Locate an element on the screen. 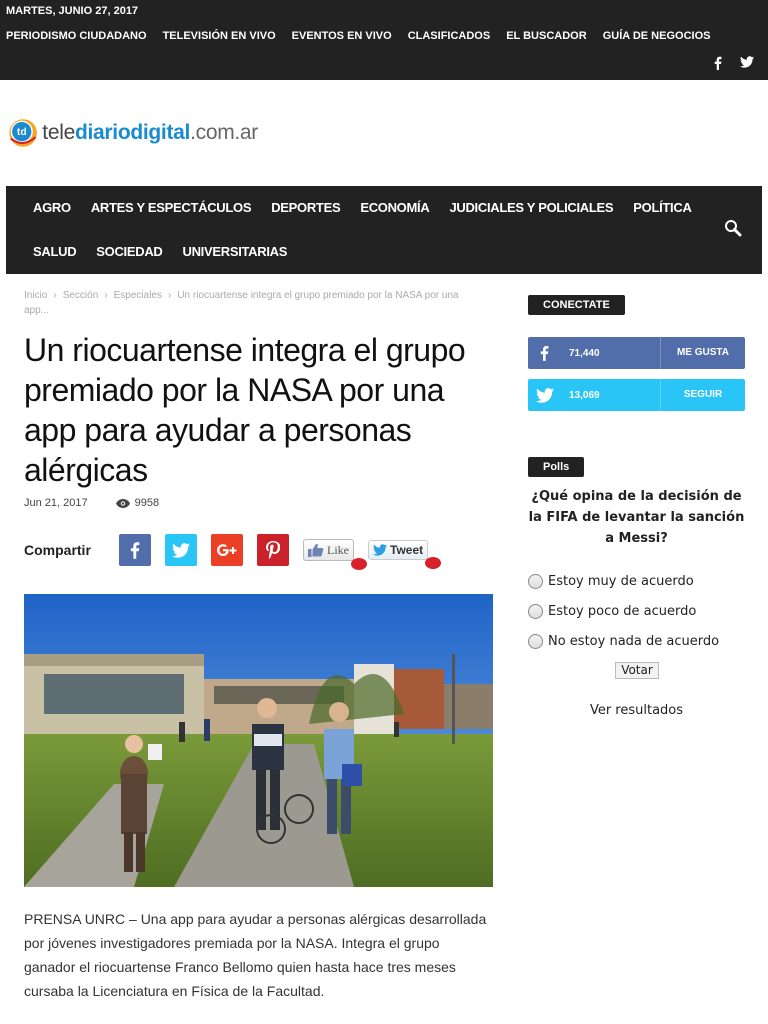 The height and width of the screenshot is (1024, 768). vote-button: Votar is located at coordinates (637, 670).